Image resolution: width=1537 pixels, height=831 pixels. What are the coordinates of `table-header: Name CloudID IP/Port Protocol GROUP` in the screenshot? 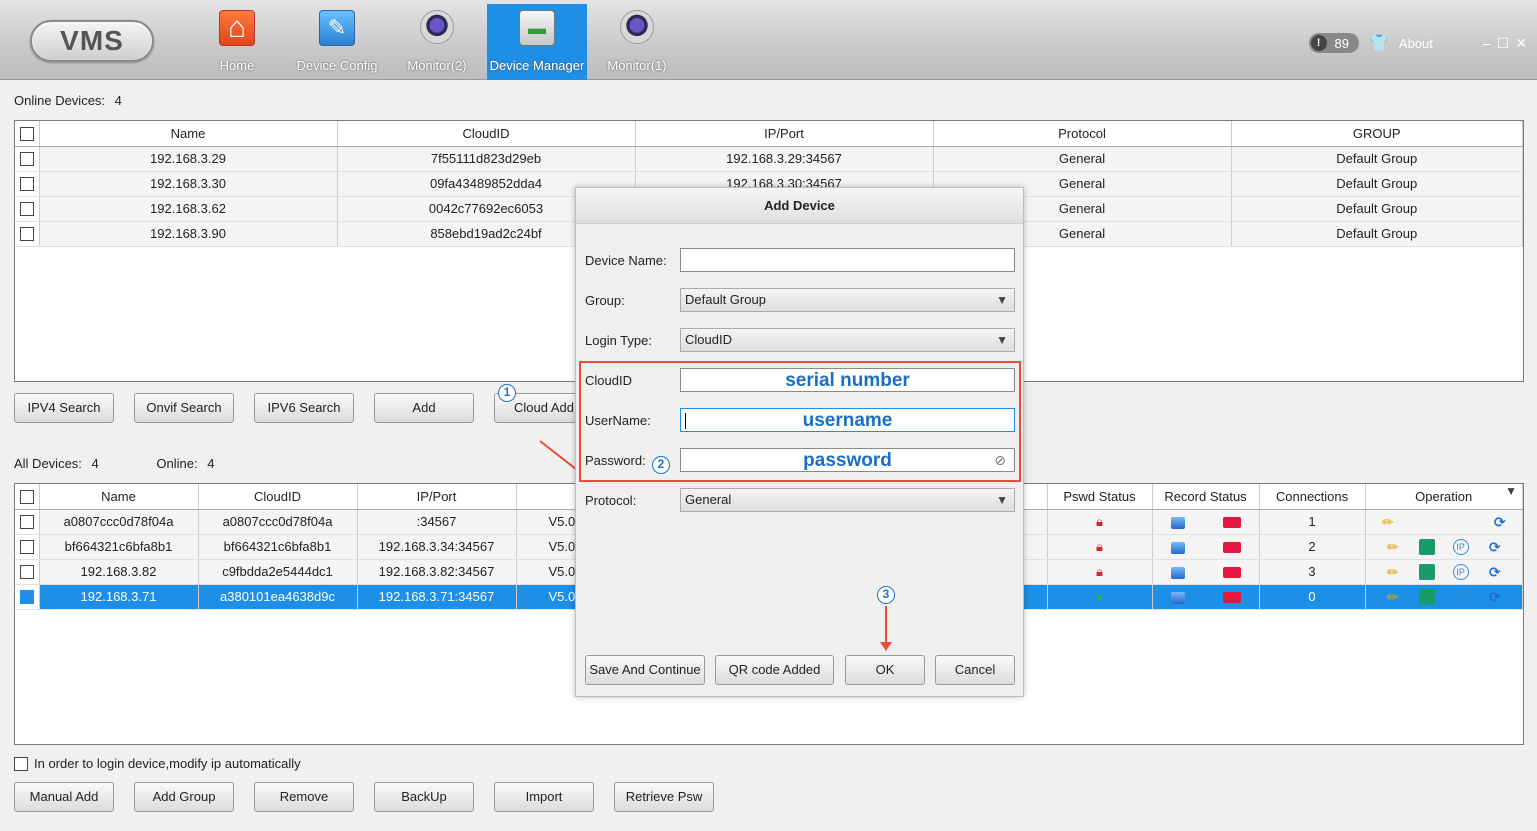 It's located at (769, 134).